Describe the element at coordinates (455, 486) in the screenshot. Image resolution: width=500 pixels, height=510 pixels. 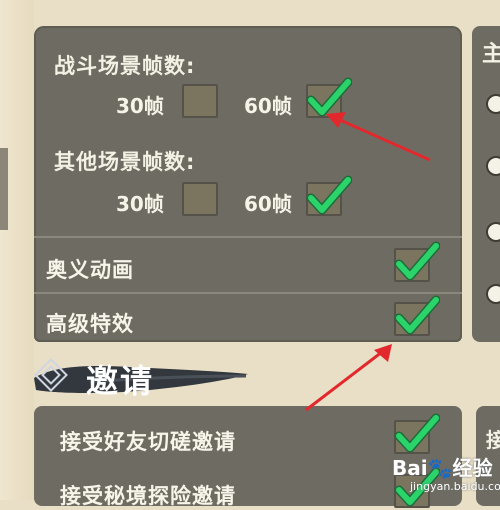
I see `watermark-url: jingyan.baidu.com` at that location.